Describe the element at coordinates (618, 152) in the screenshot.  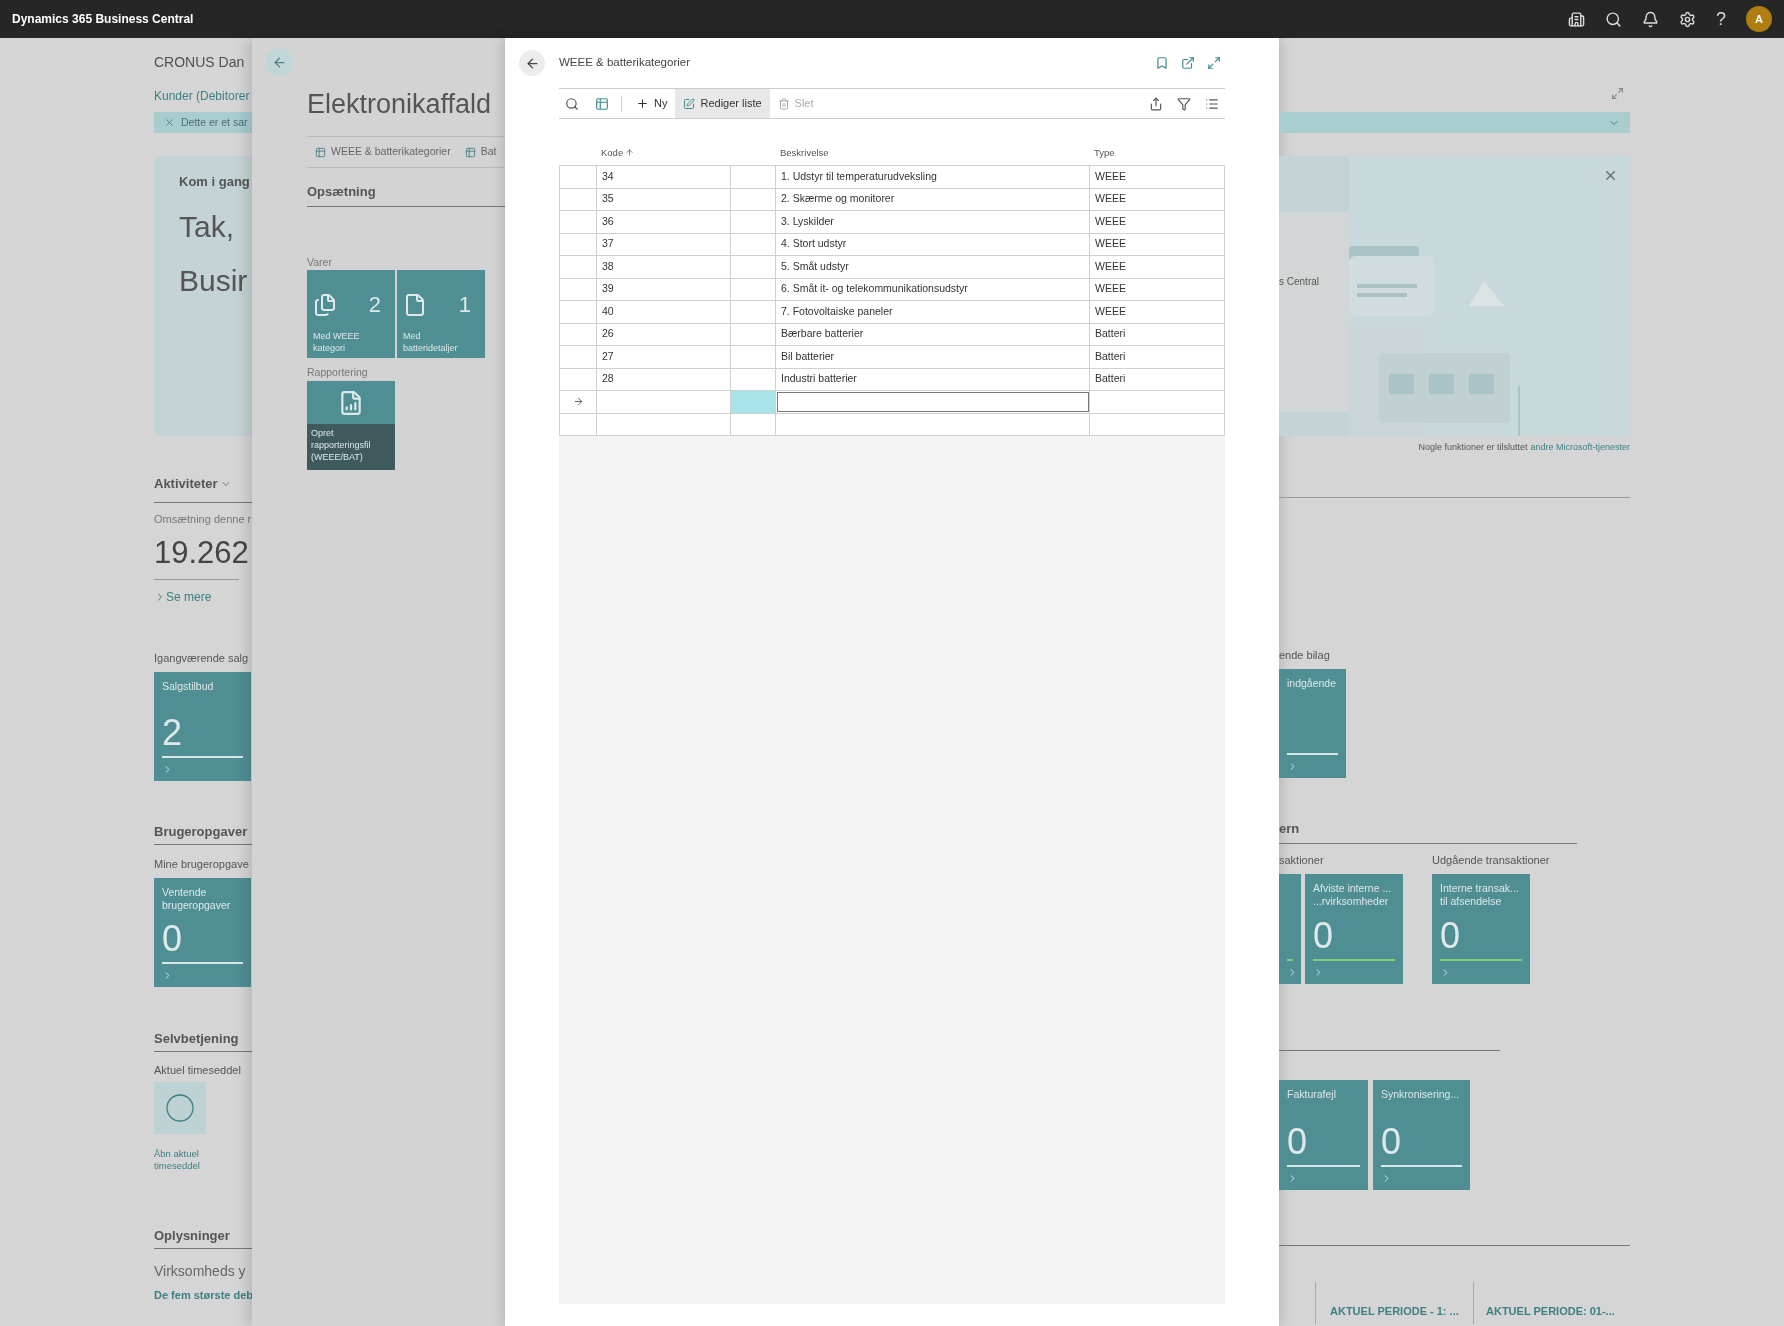
I see `column-header: Kode` at that location.